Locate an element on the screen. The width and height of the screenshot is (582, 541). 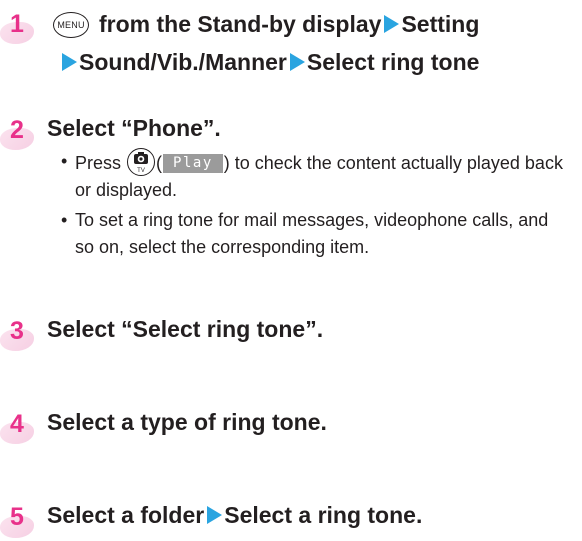
camera-tv-key-icon: TV is located at coordinates (141, 162).